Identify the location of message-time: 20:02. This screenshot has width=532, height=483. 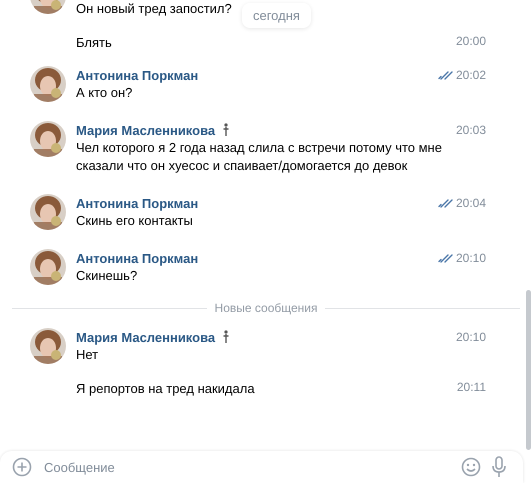
(471, 75).